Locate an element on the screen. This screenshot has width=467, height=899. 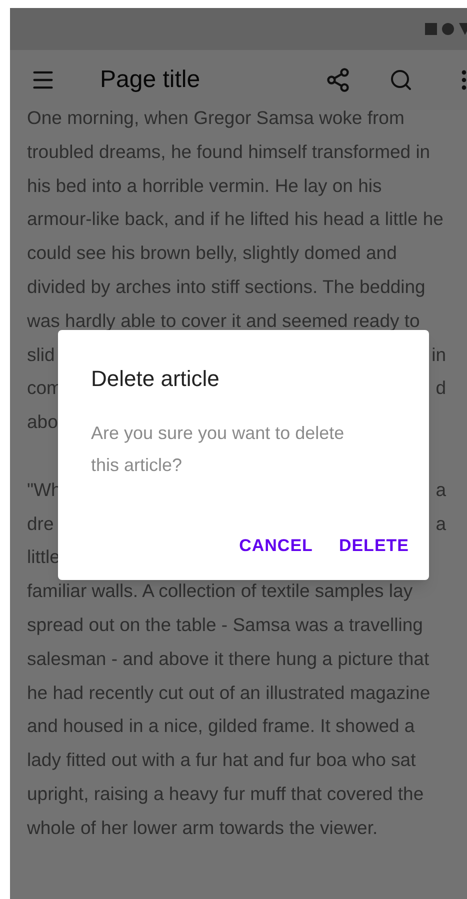
search-icon is located at coordinates (401, 80).